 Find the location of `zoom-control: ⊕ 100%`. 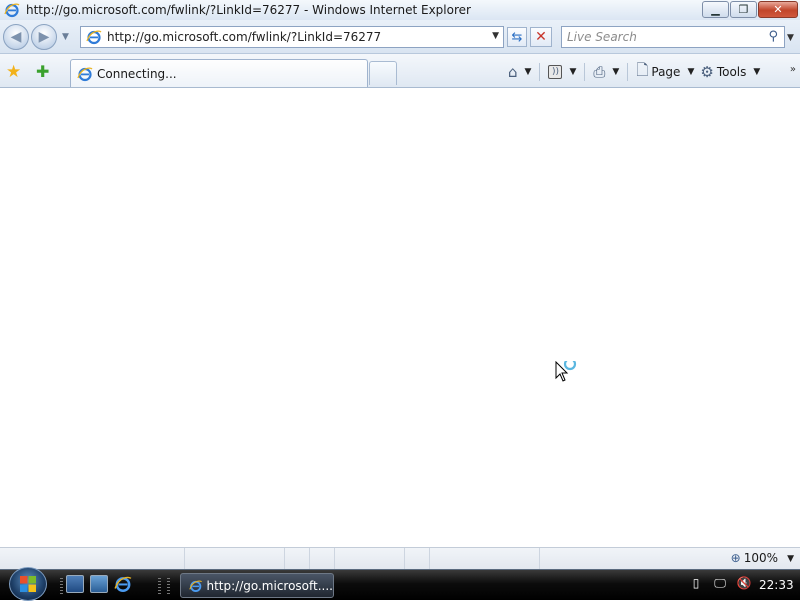

zoom-control: ⊕ 100% is located at coordinates (754, 558).